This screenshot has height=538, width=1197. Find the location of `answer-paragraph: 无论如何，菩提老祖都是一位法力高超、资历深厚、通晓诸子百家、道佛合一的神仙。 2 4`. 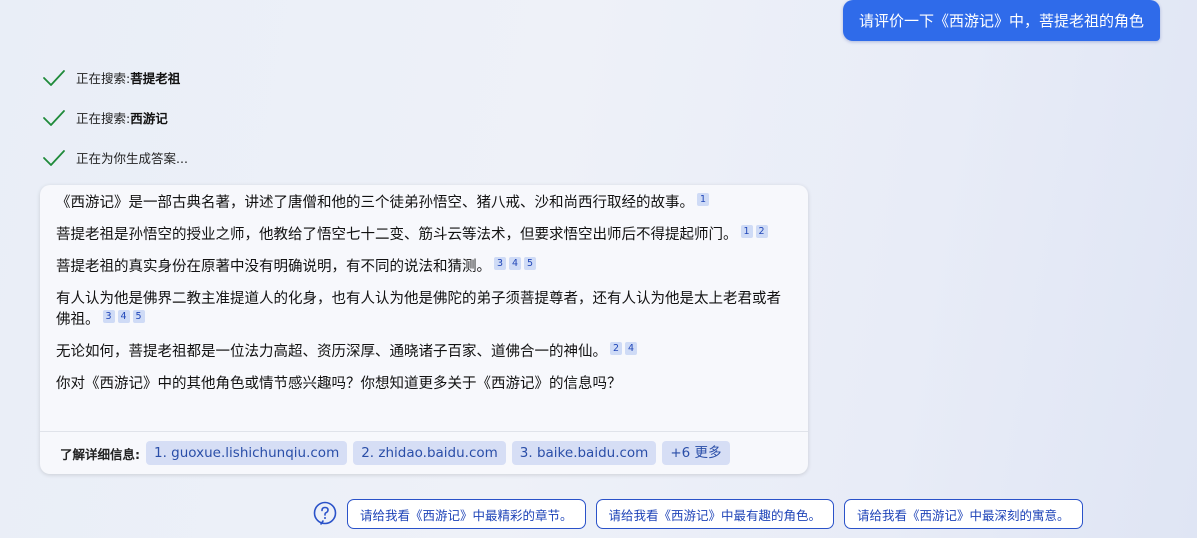

answer-paragraph: 无论如何，菩提老祖都是一位法力高超、资历深厚、通晓诸子百家、道佛合一的神仙。 2 4 is located at coordinates (425, 352).